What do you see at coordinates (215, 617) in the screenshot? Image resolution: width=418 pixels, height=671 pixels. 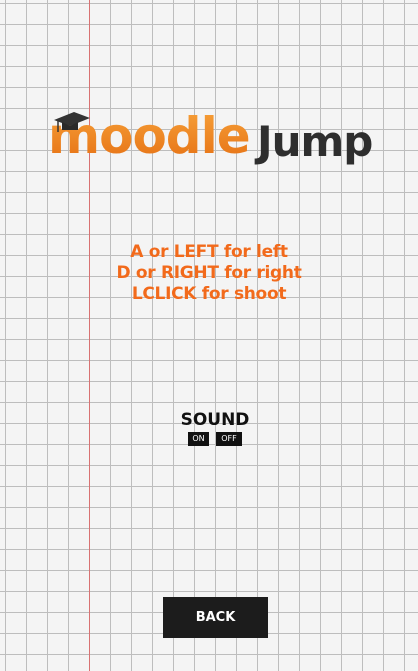 I see `back-button: BACK` at bounding box center [215, 617].